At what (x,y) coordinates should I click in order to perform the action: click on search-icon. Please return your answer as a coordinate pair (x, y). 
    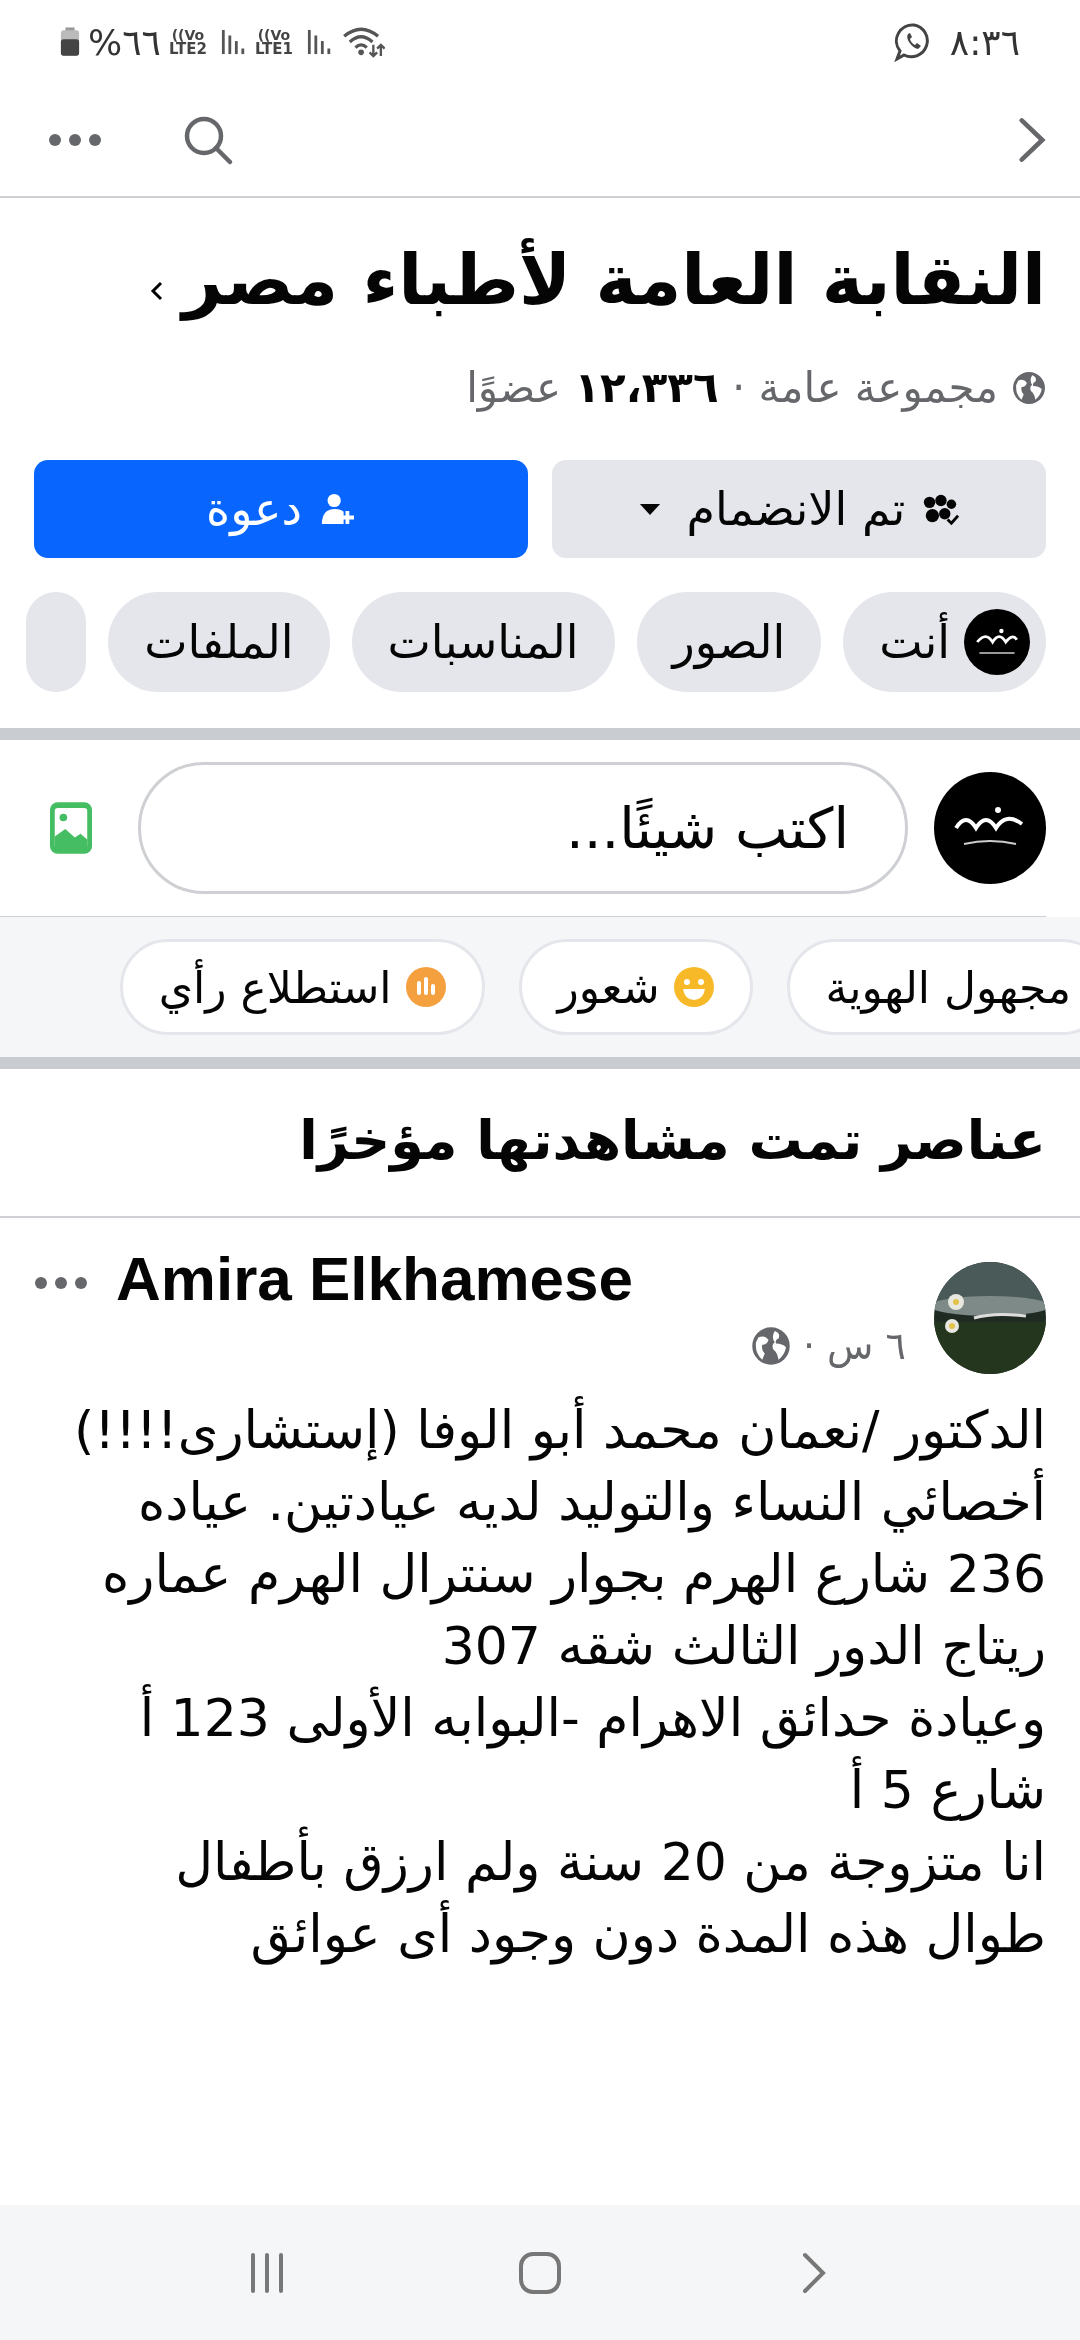
    Looking at the image, I should click on (208, 140).